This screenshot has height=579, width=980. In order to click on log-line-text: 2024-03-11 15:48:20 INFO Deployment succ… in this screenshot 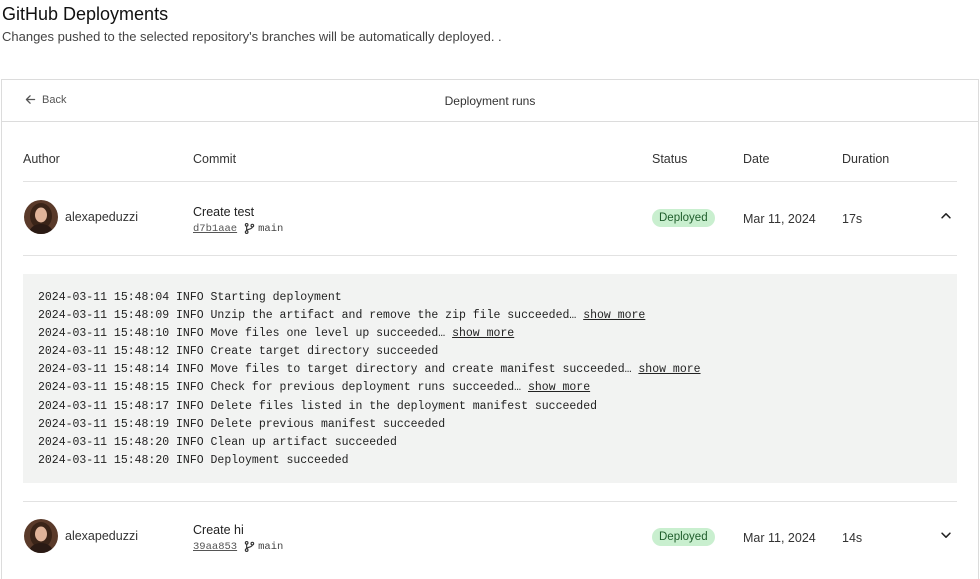, I will do `click(193, 460)`.